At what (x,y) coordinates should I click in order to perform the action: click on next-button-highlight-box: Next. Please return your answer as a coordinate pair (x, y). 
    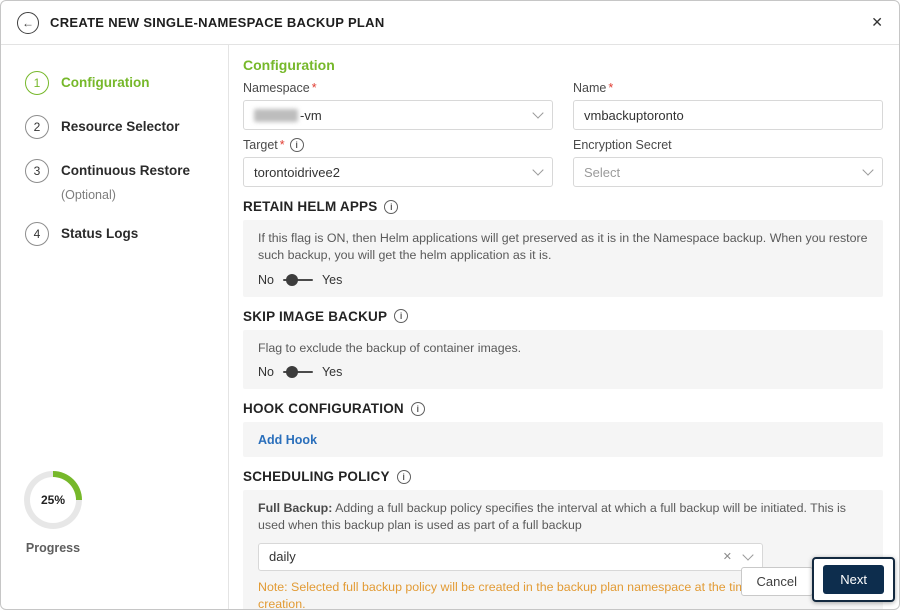
    Looking at the image, I should click on (853, 579).